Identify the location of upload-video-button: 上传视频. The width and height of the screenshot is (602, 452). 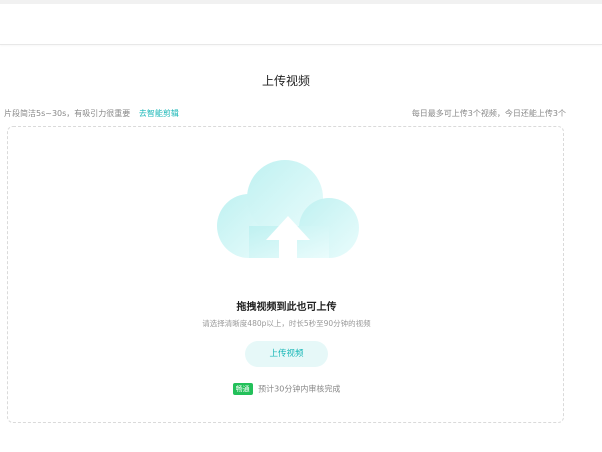
(286, 354).